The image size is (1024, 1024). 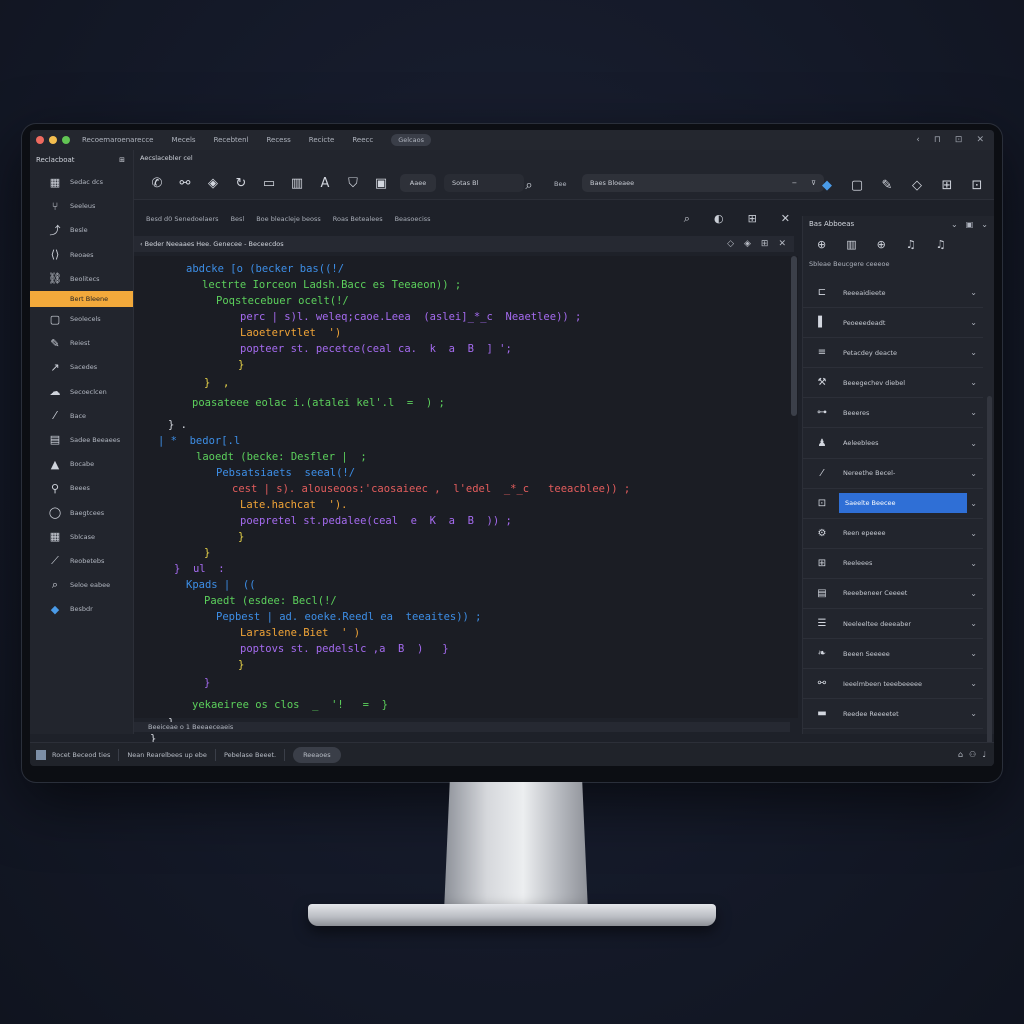 I want to click on search-icon: ⌕, so click(x=687, y=219).